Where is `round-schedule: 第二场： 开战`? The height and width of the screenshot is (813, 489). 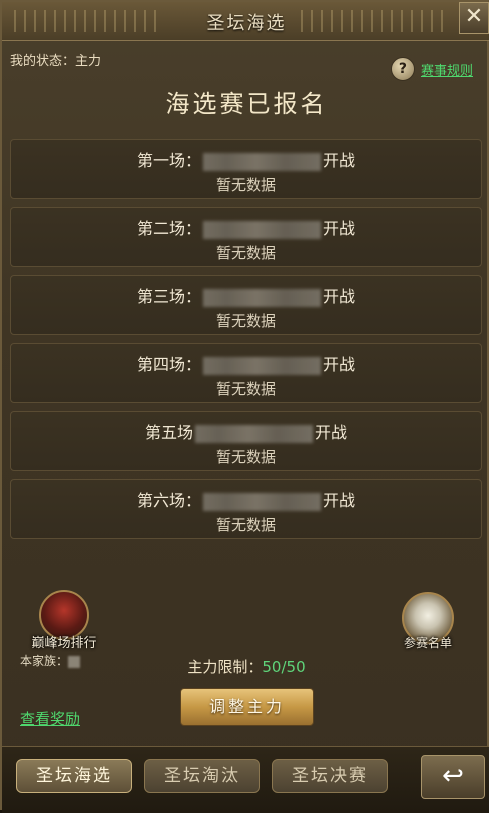 round-schedule: 第二场： 开战 is located at coordinates (246, 227).